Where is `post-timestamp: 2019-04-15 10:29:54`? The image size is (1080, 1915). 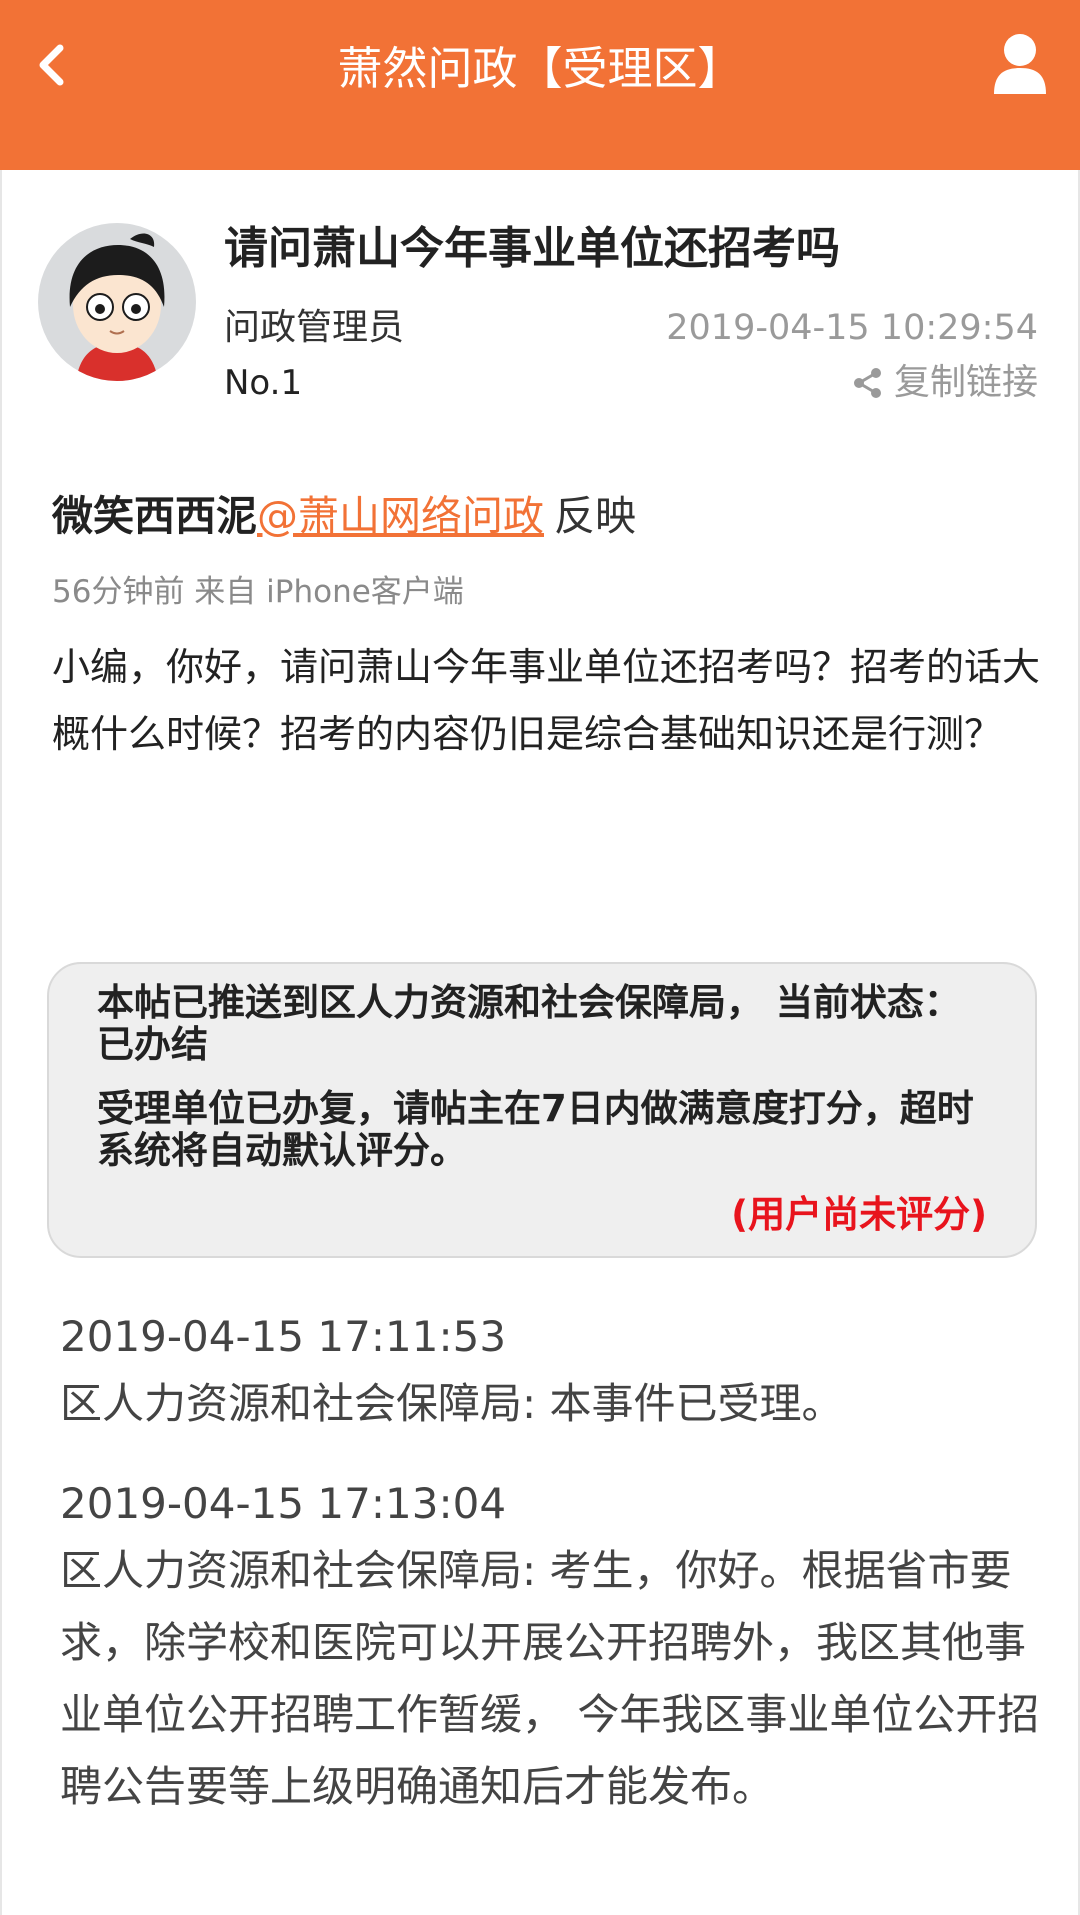 post-timestamp: 2019-04-15 10:29:54 is located at coordinates (852, 328).